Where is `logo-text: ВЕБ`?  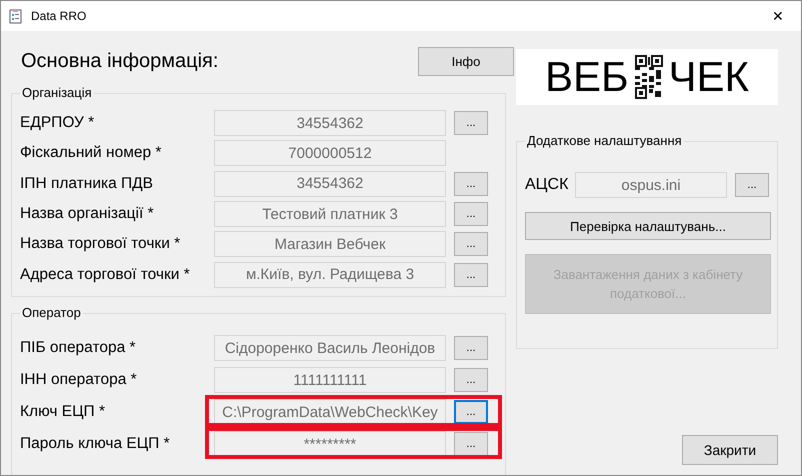
logo-text: ВЕБ is located at coordinates (586, 77).